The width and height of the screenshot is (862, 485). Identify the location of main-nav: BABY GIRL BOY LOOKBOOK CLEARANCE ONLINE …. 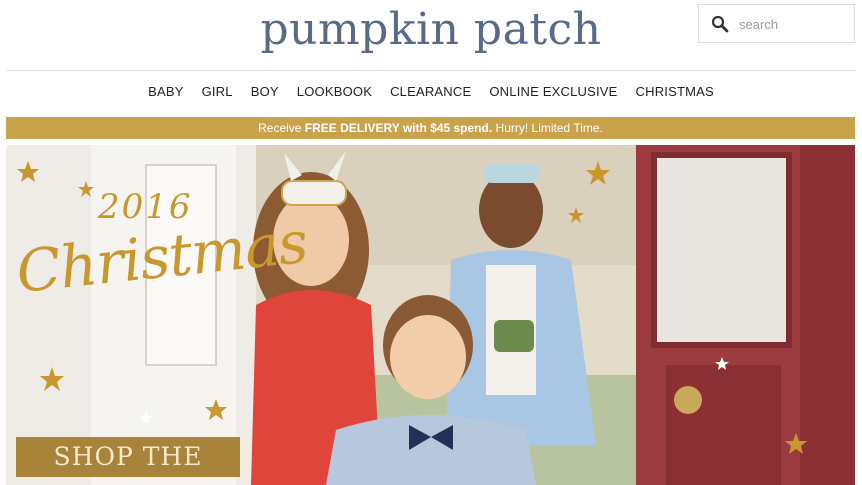
(431, 91).